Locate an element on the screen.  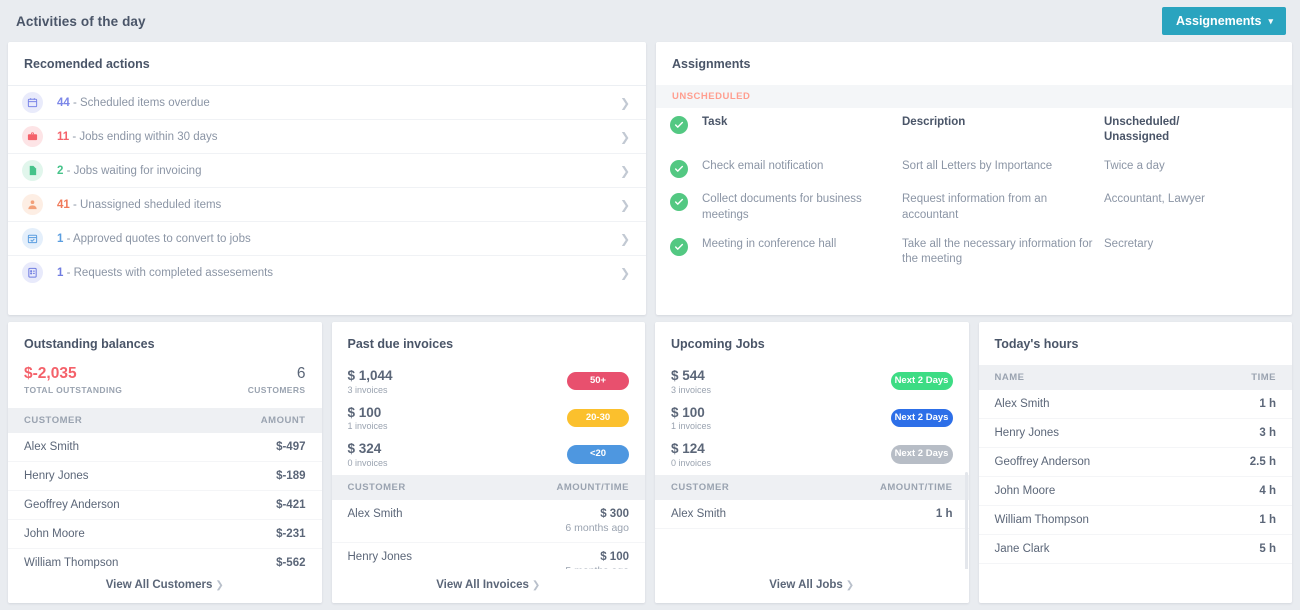
table-row: Jane Clark 5 h is located at coordinates (1135, 549).